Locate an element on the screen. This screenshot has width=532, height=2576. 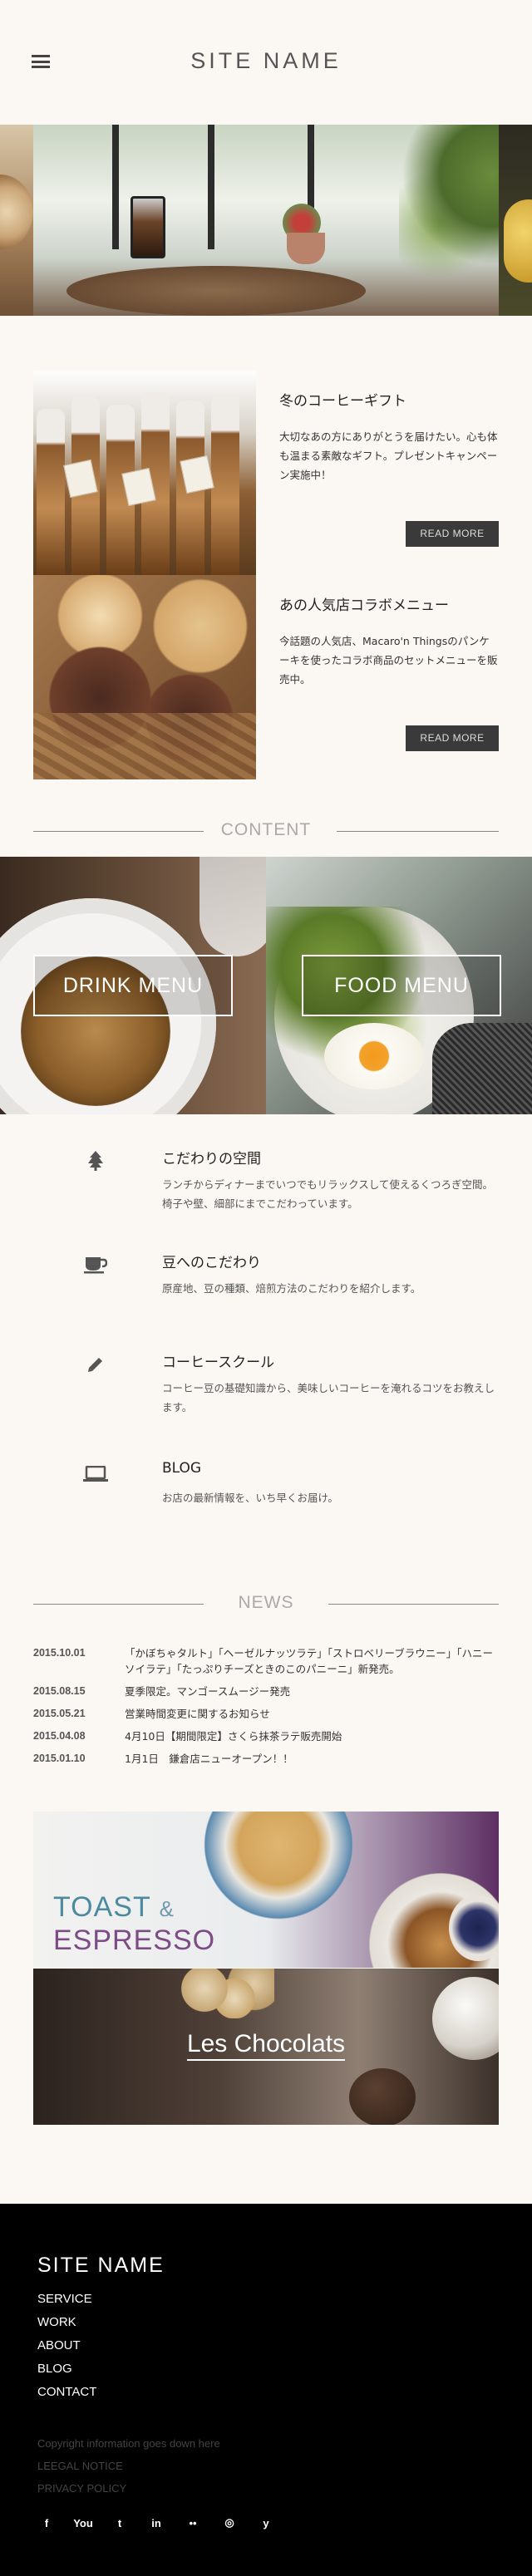
toast-espresso-banner: TOAST & ESPRESSO is located at coordinates (266, 1890).